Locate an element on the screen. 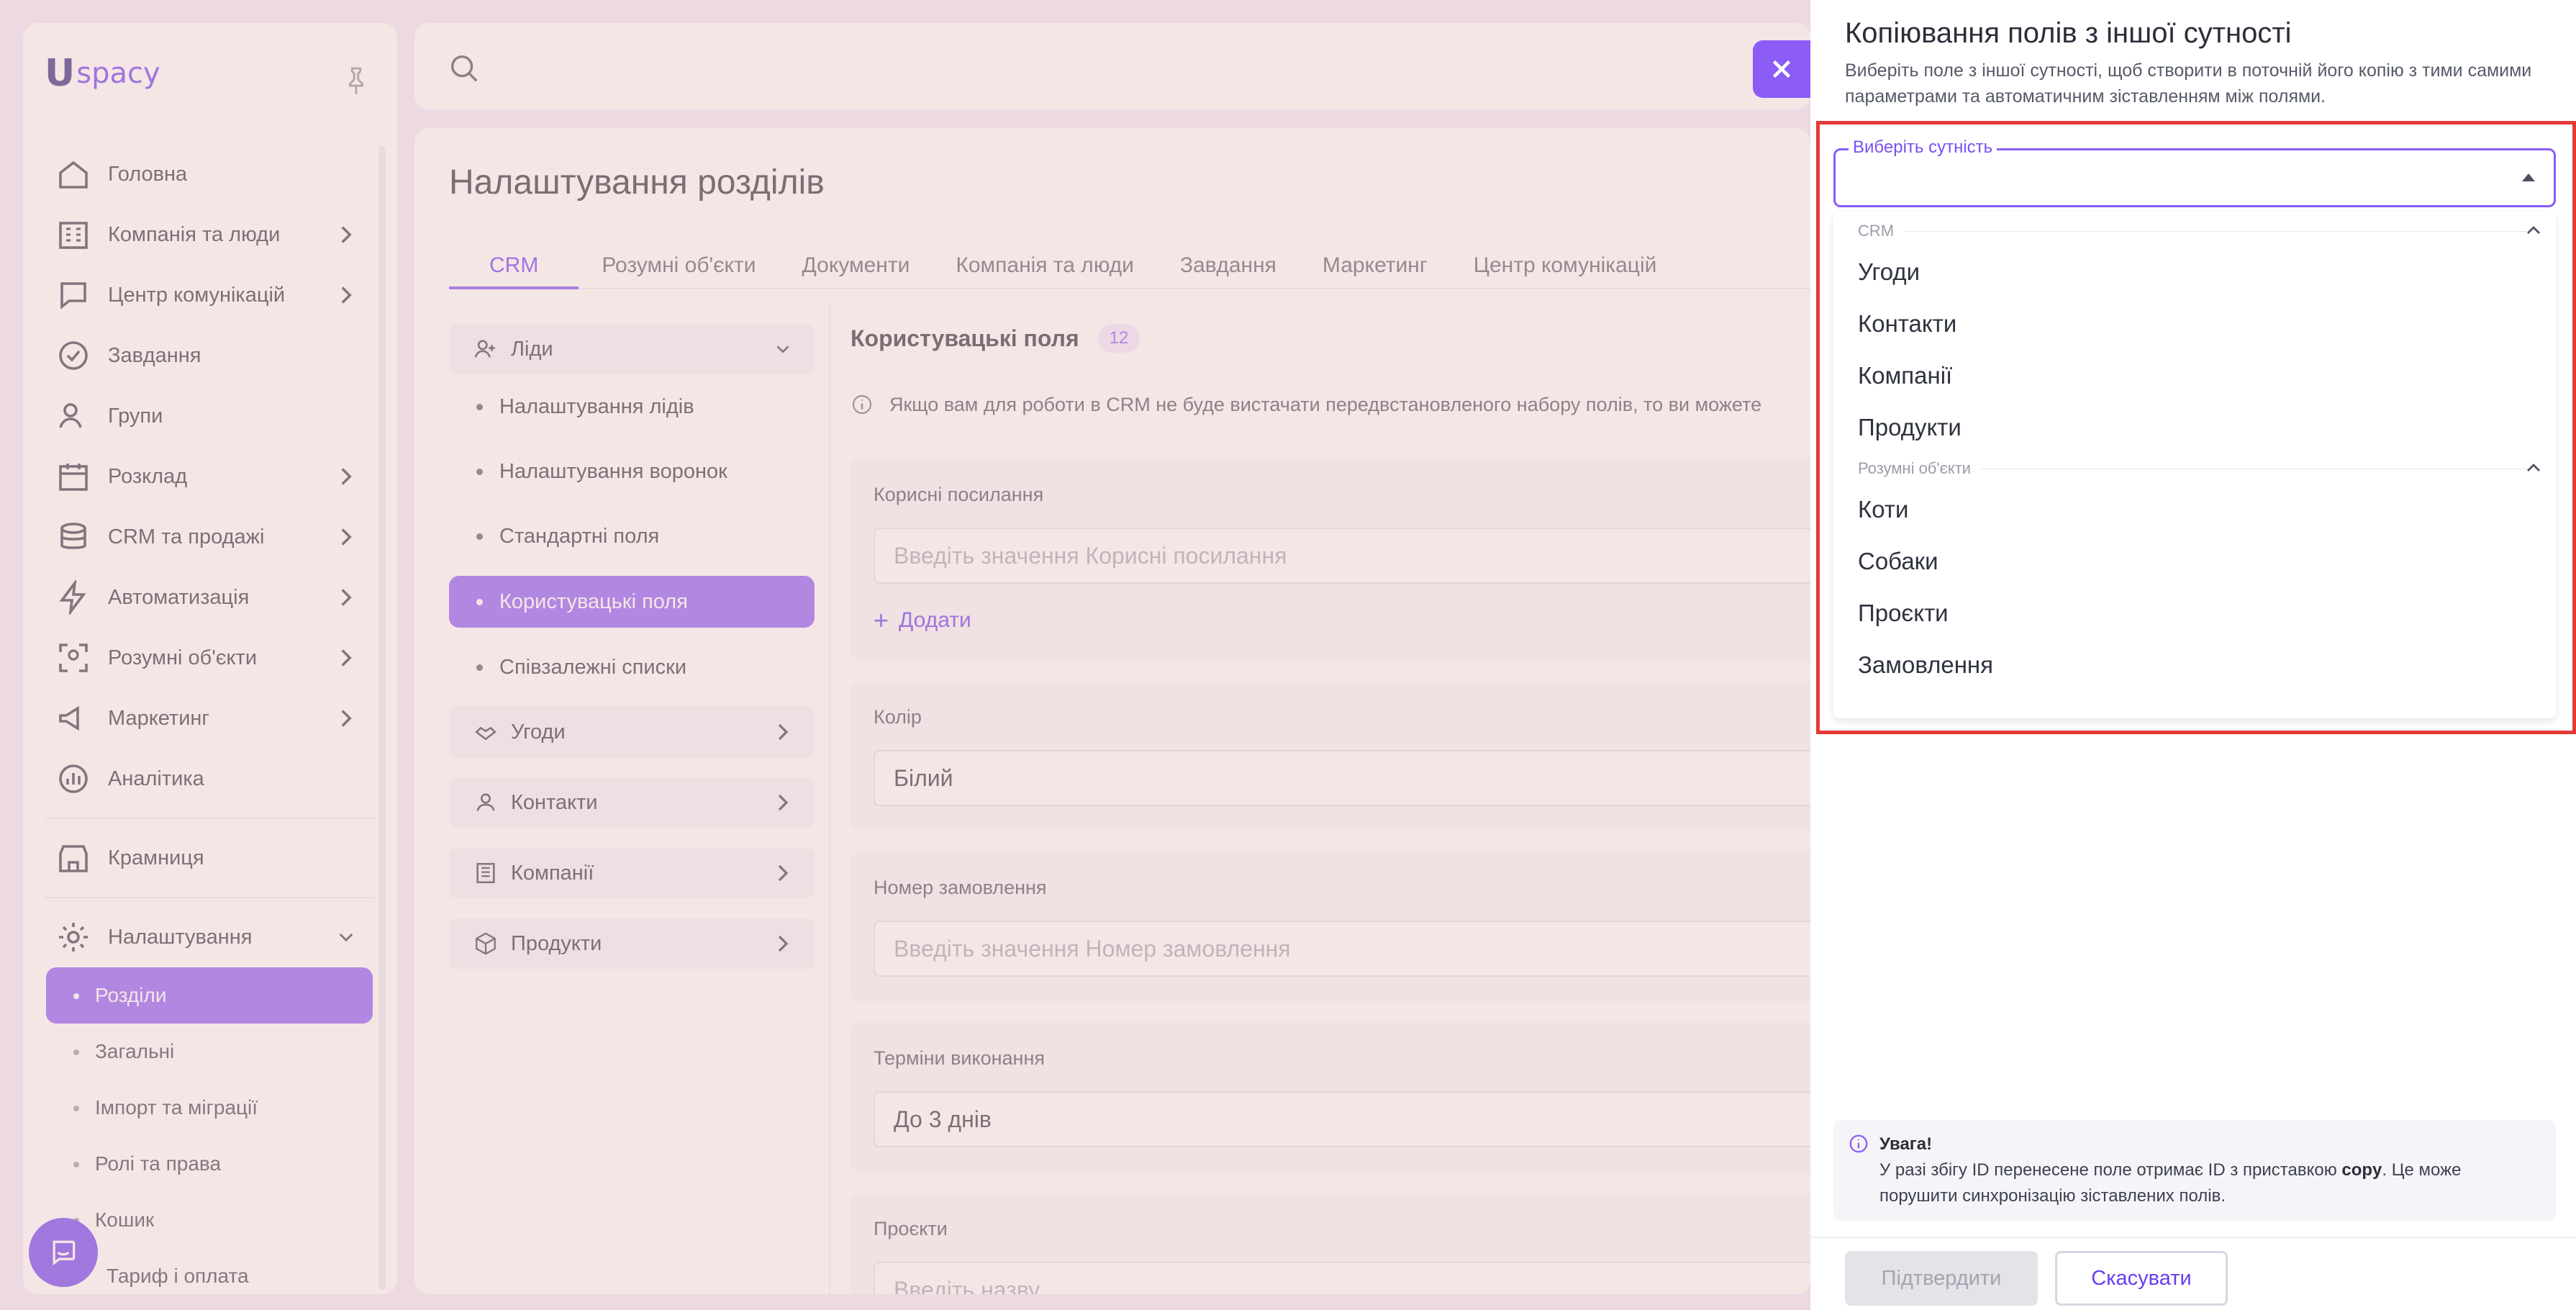 Image resolution: width=2576 pixels, height=1310 pixels. notice-bold: copy is located at coordinates (2361, 1170).